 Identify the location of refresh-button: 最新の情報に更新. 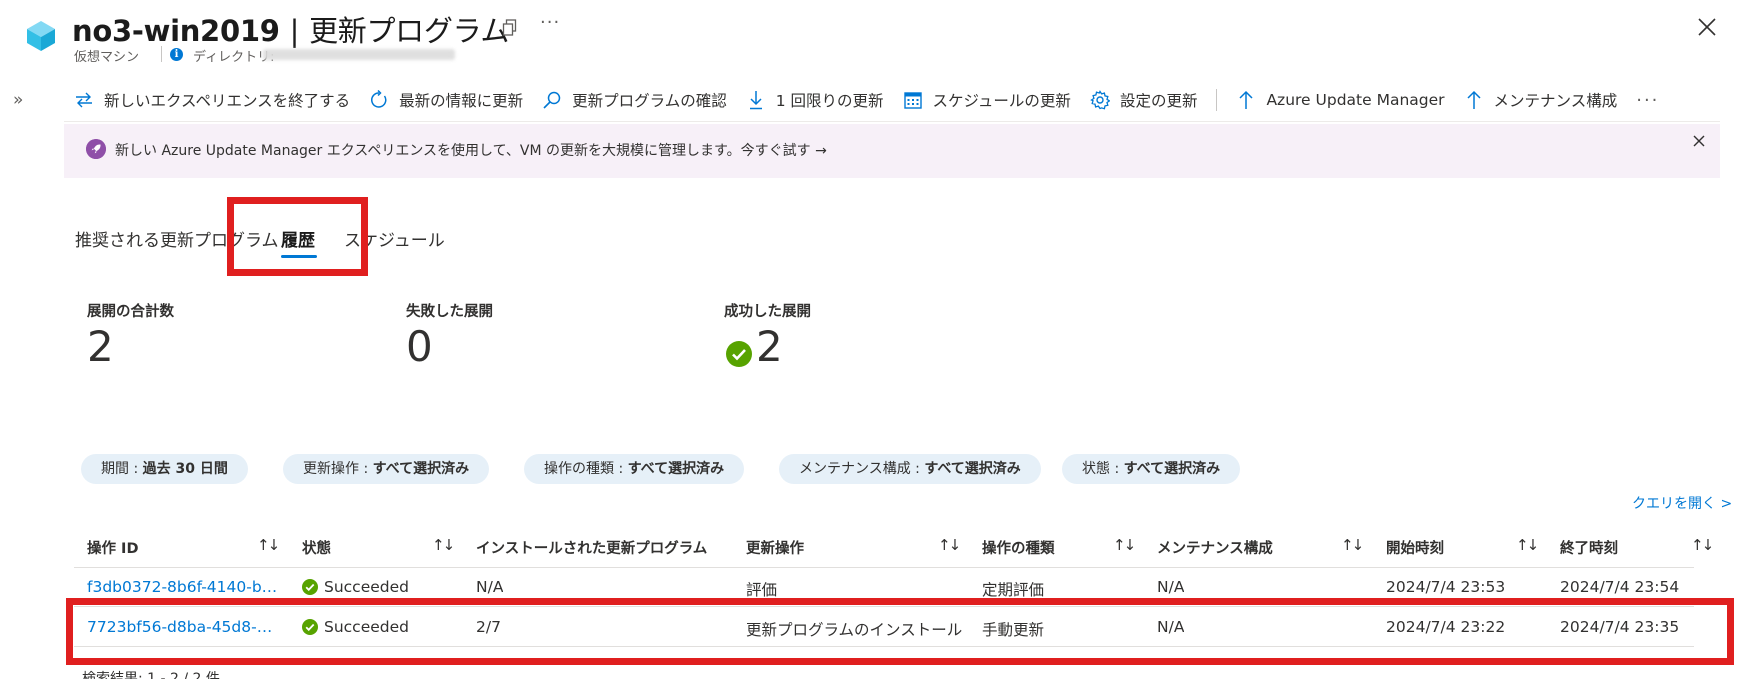
(446, 100).